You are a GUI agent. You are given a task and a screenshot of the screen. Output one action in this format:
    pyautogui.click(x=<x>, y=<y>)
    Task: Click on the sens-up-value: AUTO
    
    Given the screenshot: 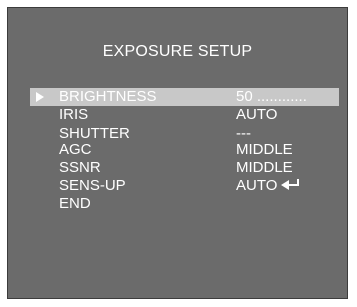 What is the action you would take?
    pyautogui.click(x=257, y=185)
    